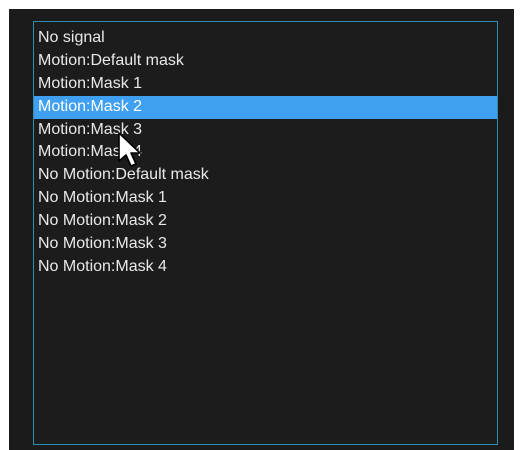  Describe the element at coordinates (265, 198) in the screenshot. I see `list-item-no-motion-mask-1: No Motion:Mask 1` at that location.